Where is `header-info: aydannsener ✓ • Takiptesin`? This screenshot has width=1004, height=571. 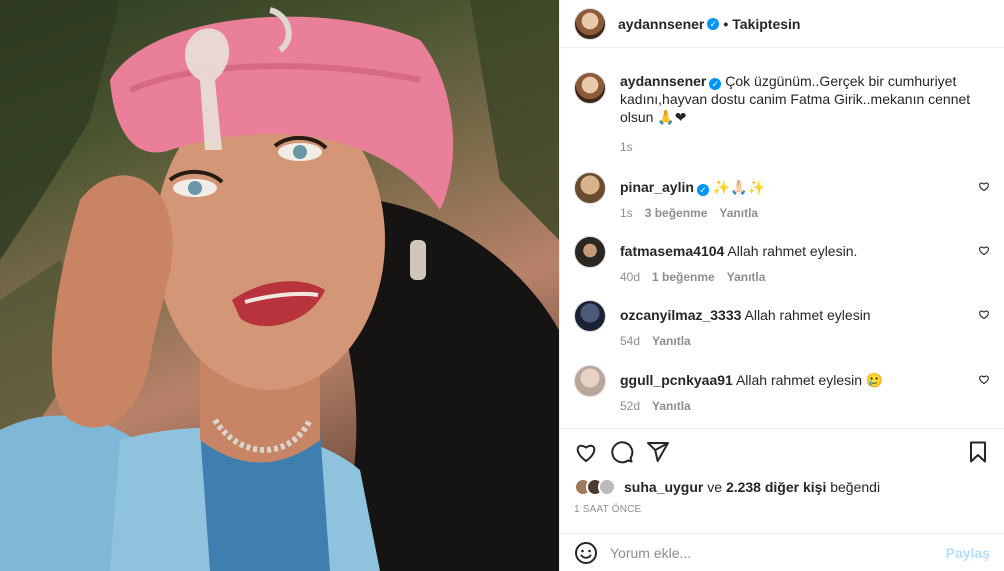 header-info: aydannsener ✓ • Takiptesin is located at coordinates (709, 24).